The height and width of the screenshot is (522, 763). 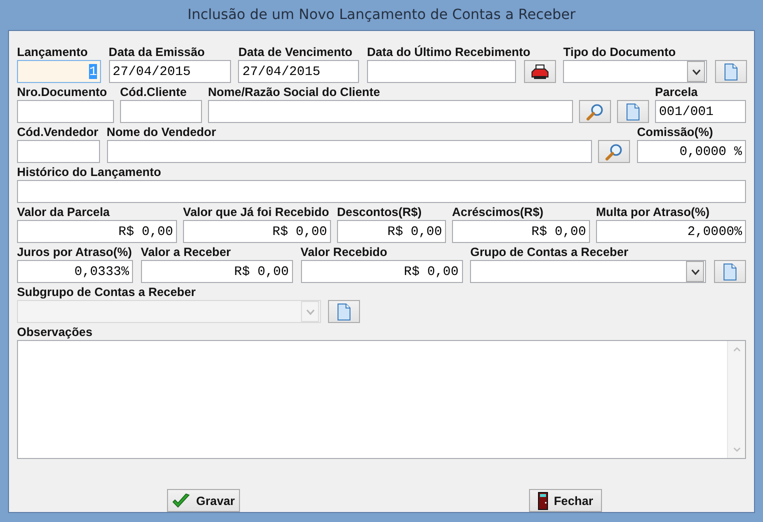 What do you see at coordinates (75, 271) in the screenshot?
I see `text-field: 0,0333%` at bounding box center [75, 271].